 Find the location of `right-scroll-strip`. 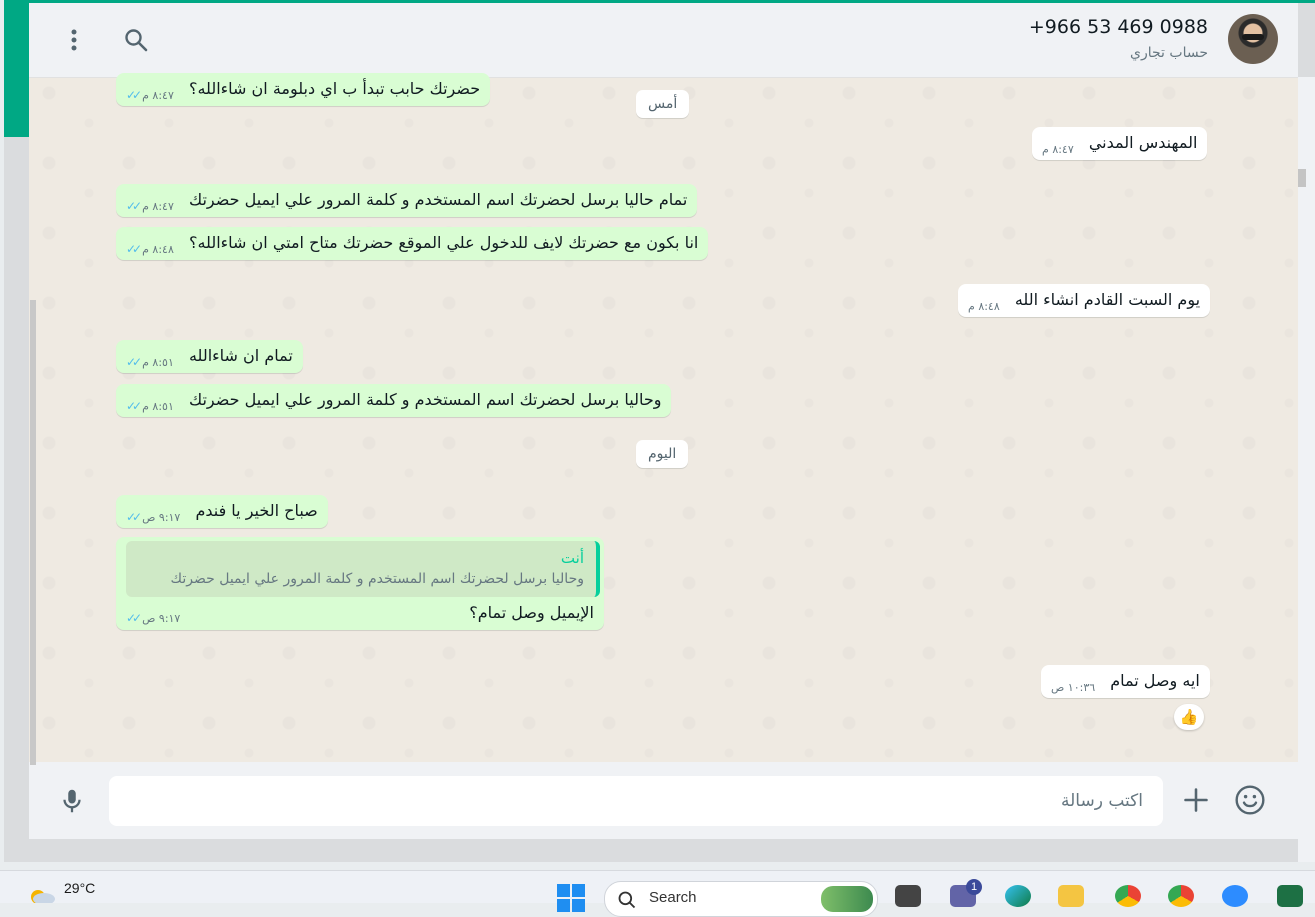

right-scroll-strip is located at coordinates (1306, 469).